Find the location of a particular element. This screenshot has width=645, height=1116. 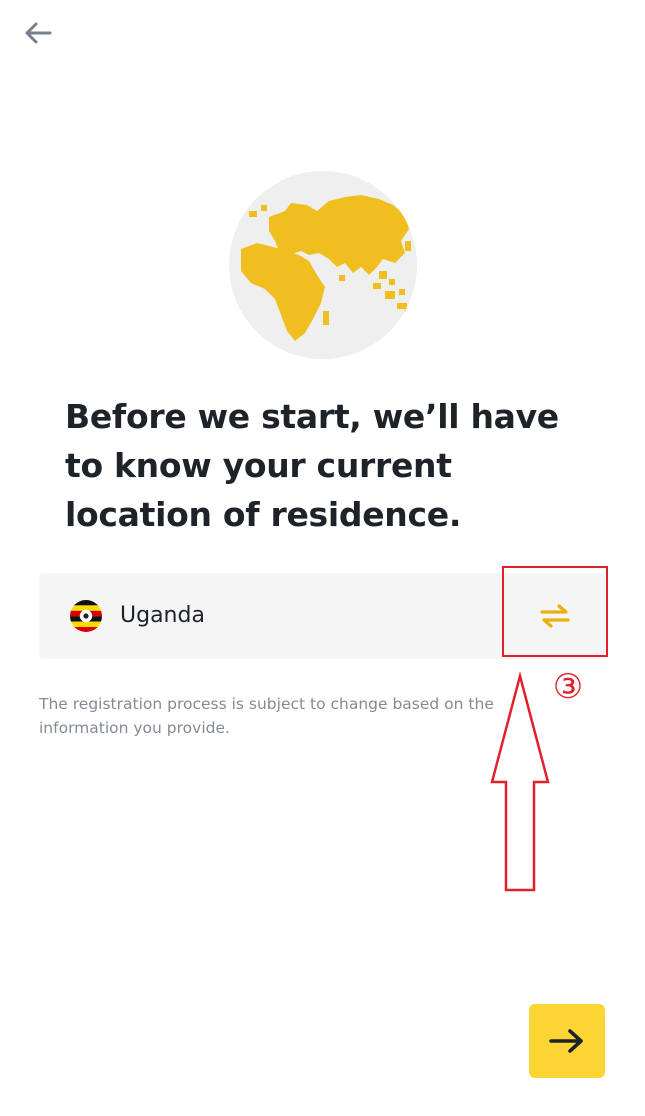

annotation-highlight-box is located at coordinates (555, 611).